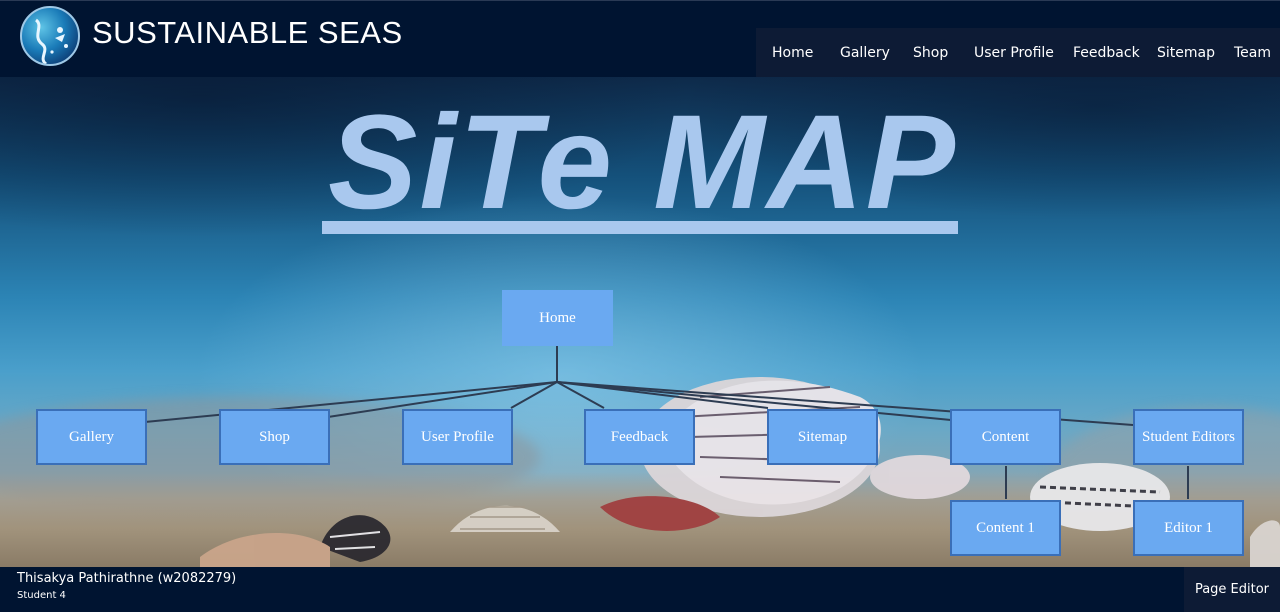  Describe the element at coordinates (274, 437) in the screenshot. I see `sitemap-node-shop: Shop` at that location.